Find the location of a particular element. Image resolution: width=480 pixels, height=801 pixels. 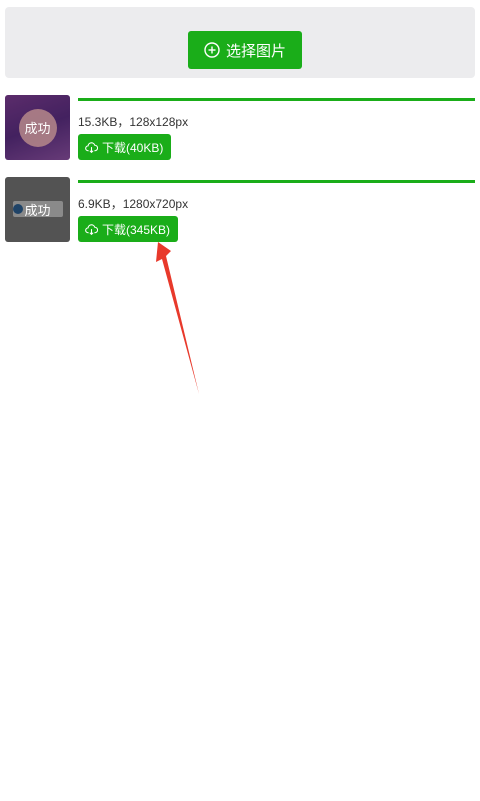

file-info: 6.9KB，1280x720px is located at coordinates (133, 204).